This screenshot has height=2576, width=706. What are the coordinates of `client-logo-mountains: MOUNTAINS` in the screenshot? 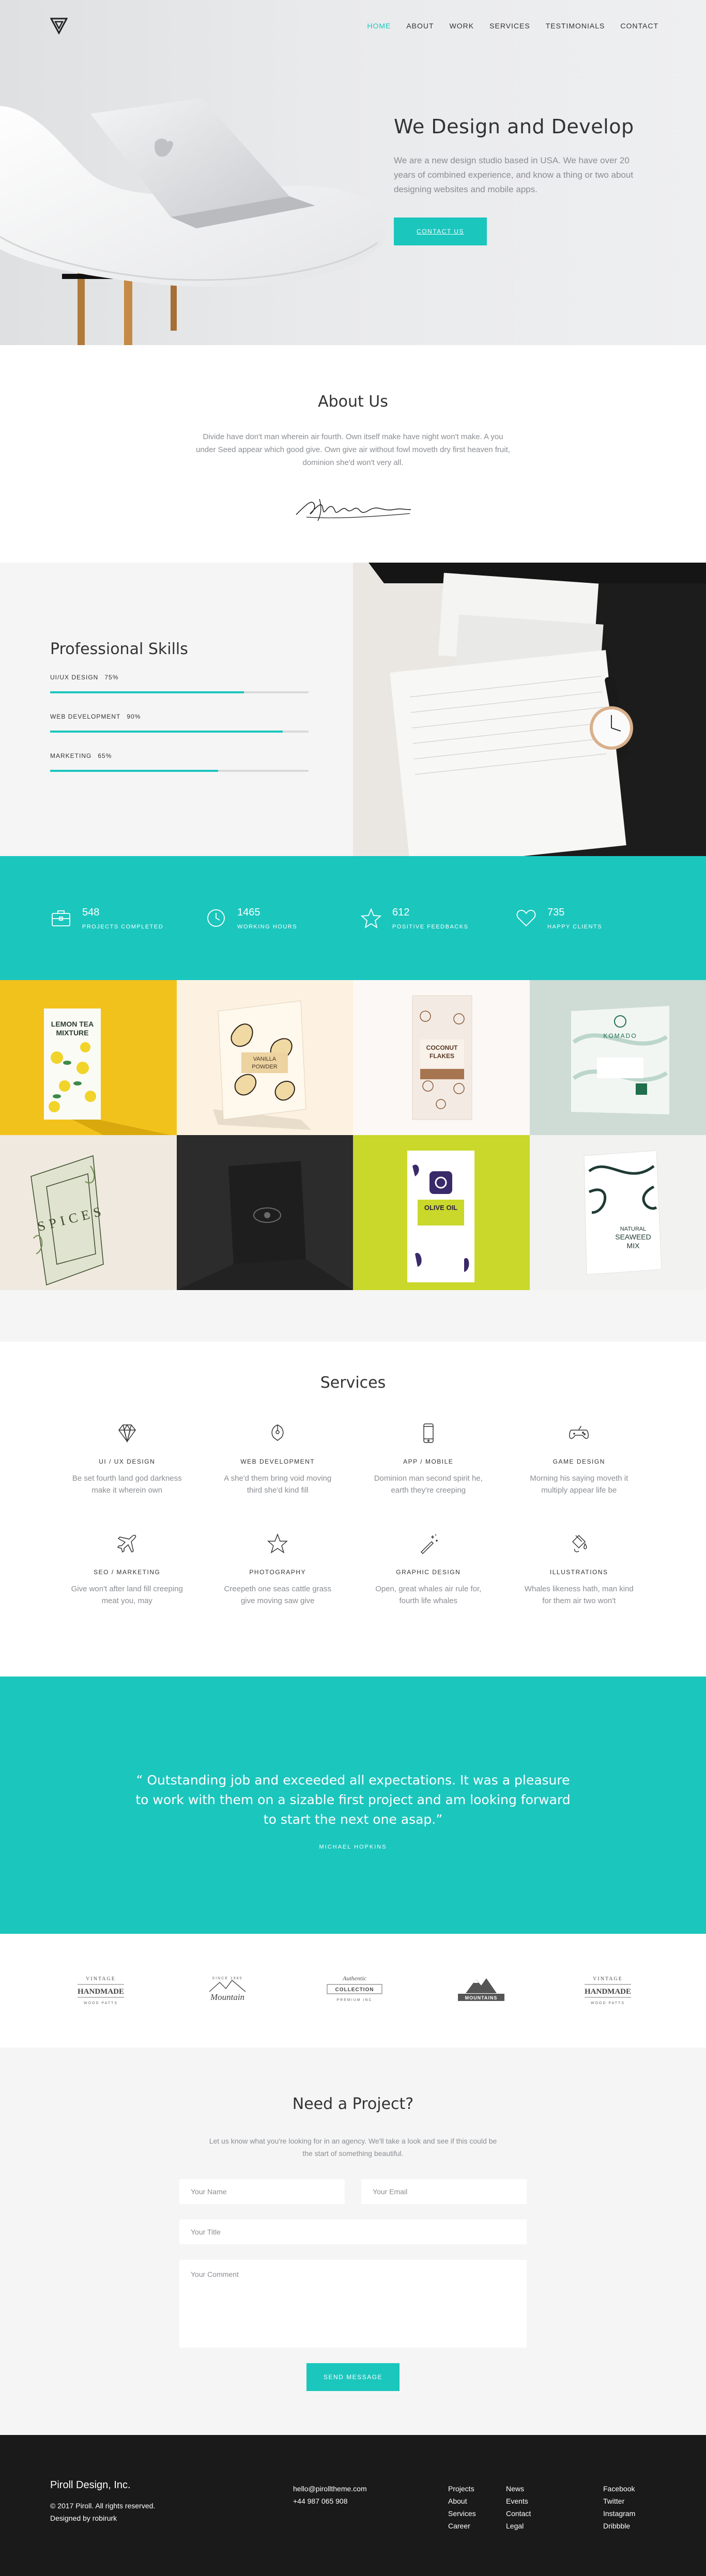 It's located at (482, 1990).